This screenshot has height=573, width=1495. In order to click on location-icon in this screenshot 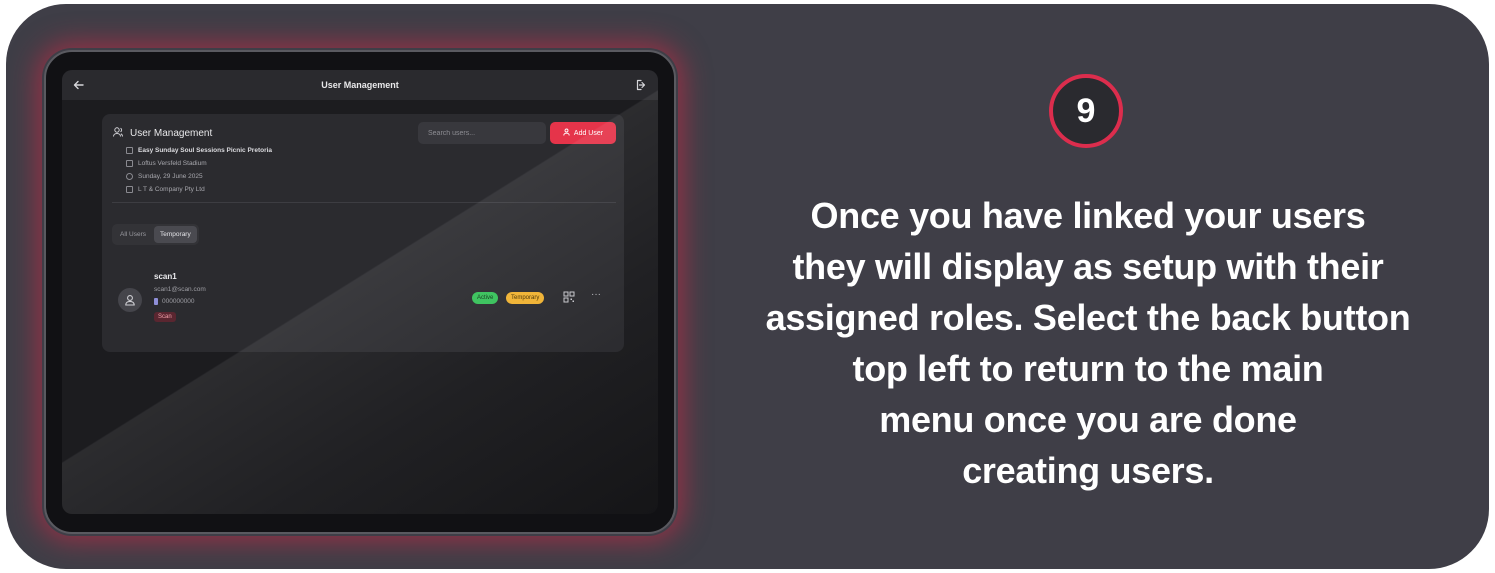, I will do `click(129, 163)`.